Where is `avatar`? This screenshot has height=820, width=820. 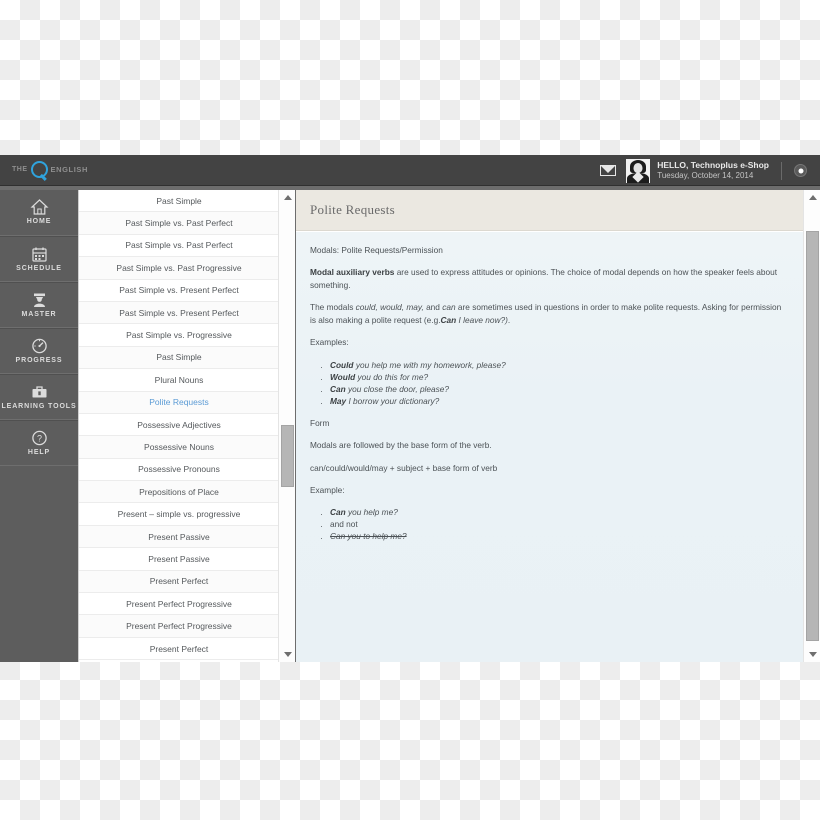
avatar is located at coordinates (638, 170).